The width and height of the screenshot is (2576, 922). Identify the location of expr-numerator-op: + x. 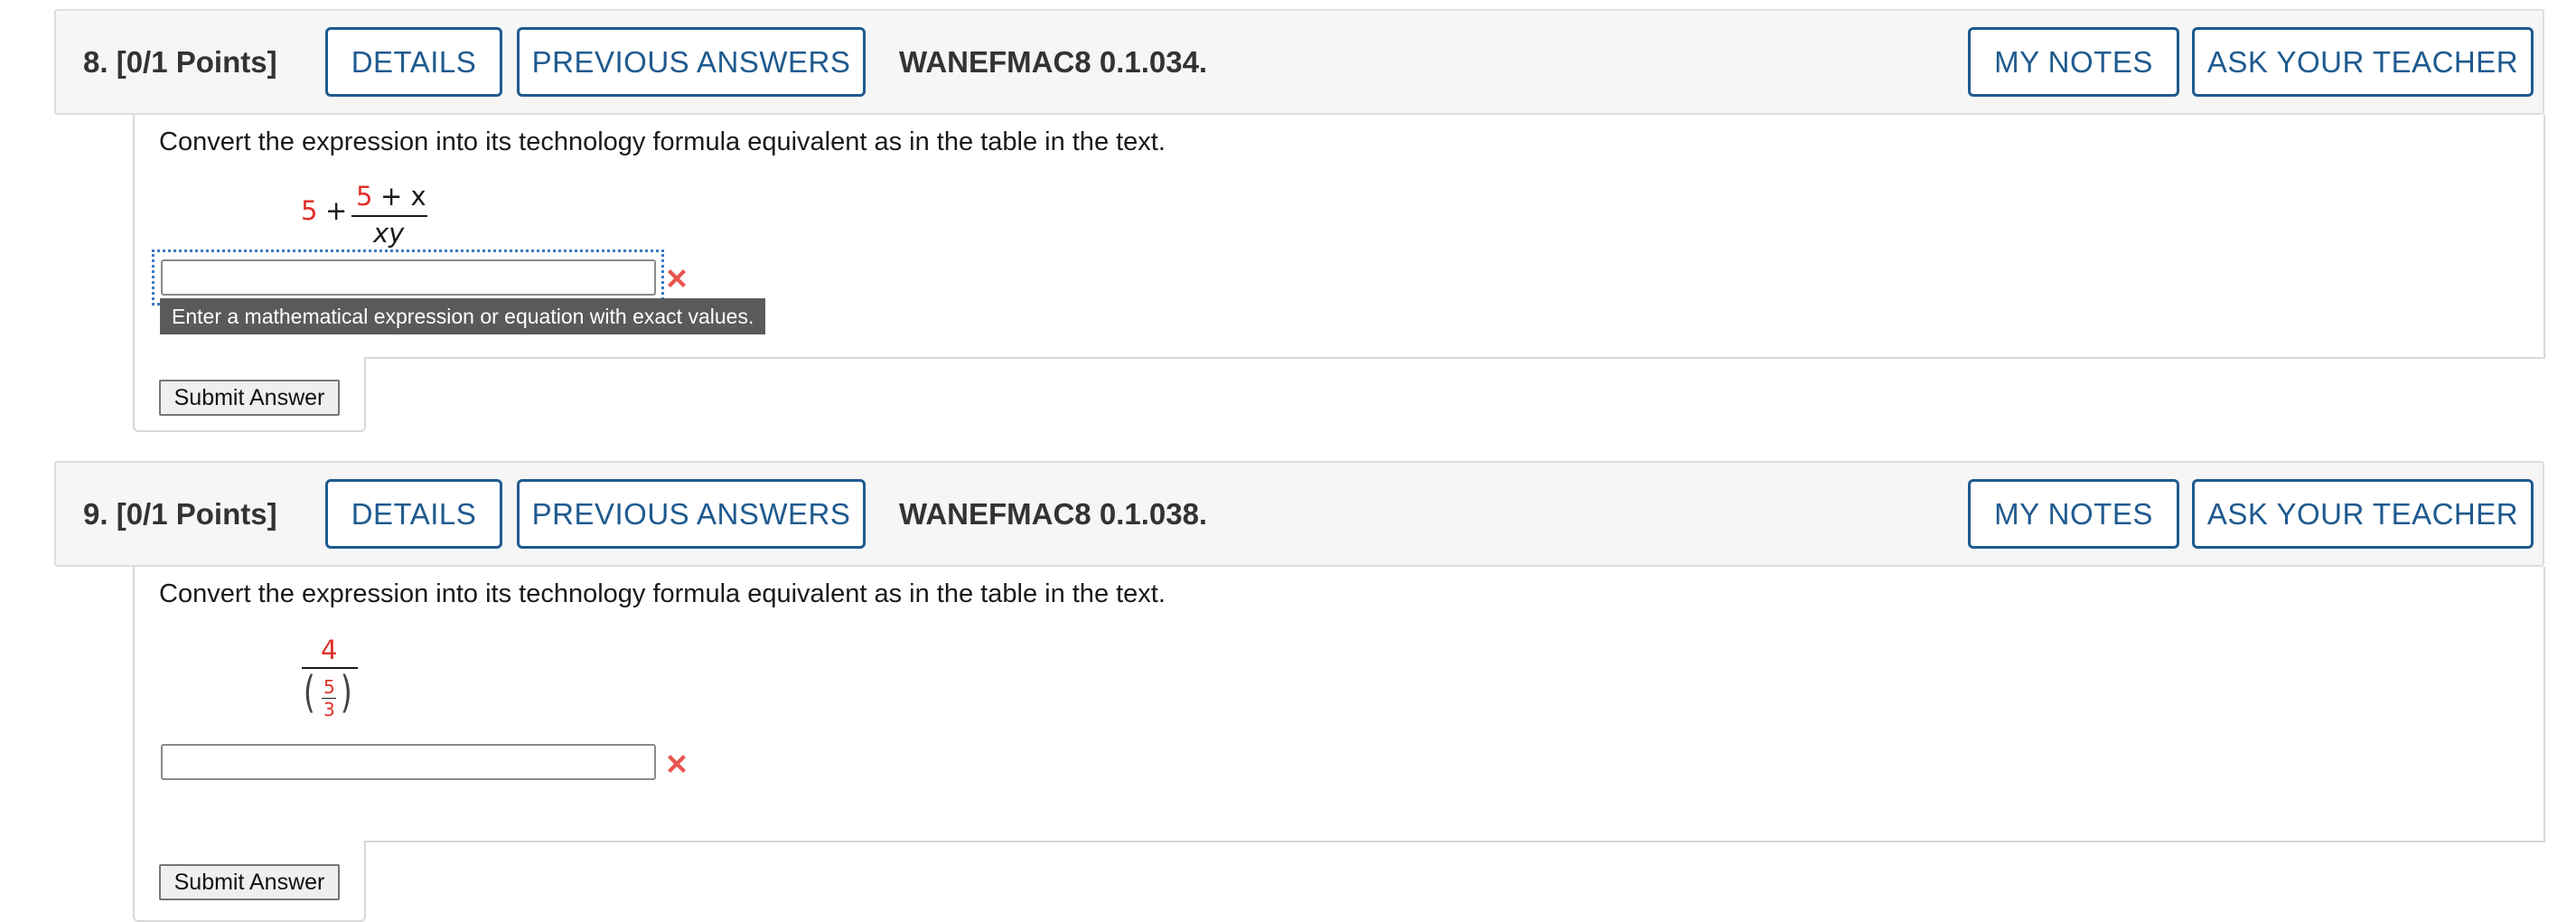
(403, 197).